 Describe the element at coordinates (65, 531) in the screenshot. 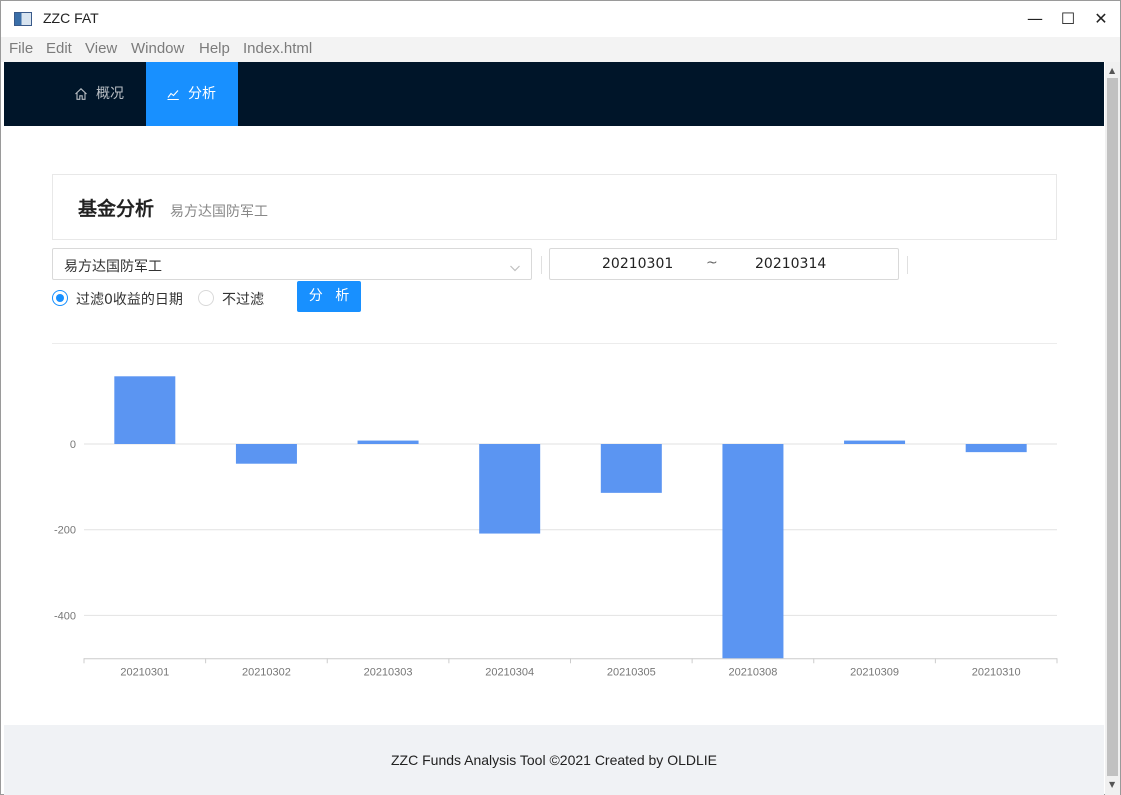

I see `y-tick-label: -200` at that location.